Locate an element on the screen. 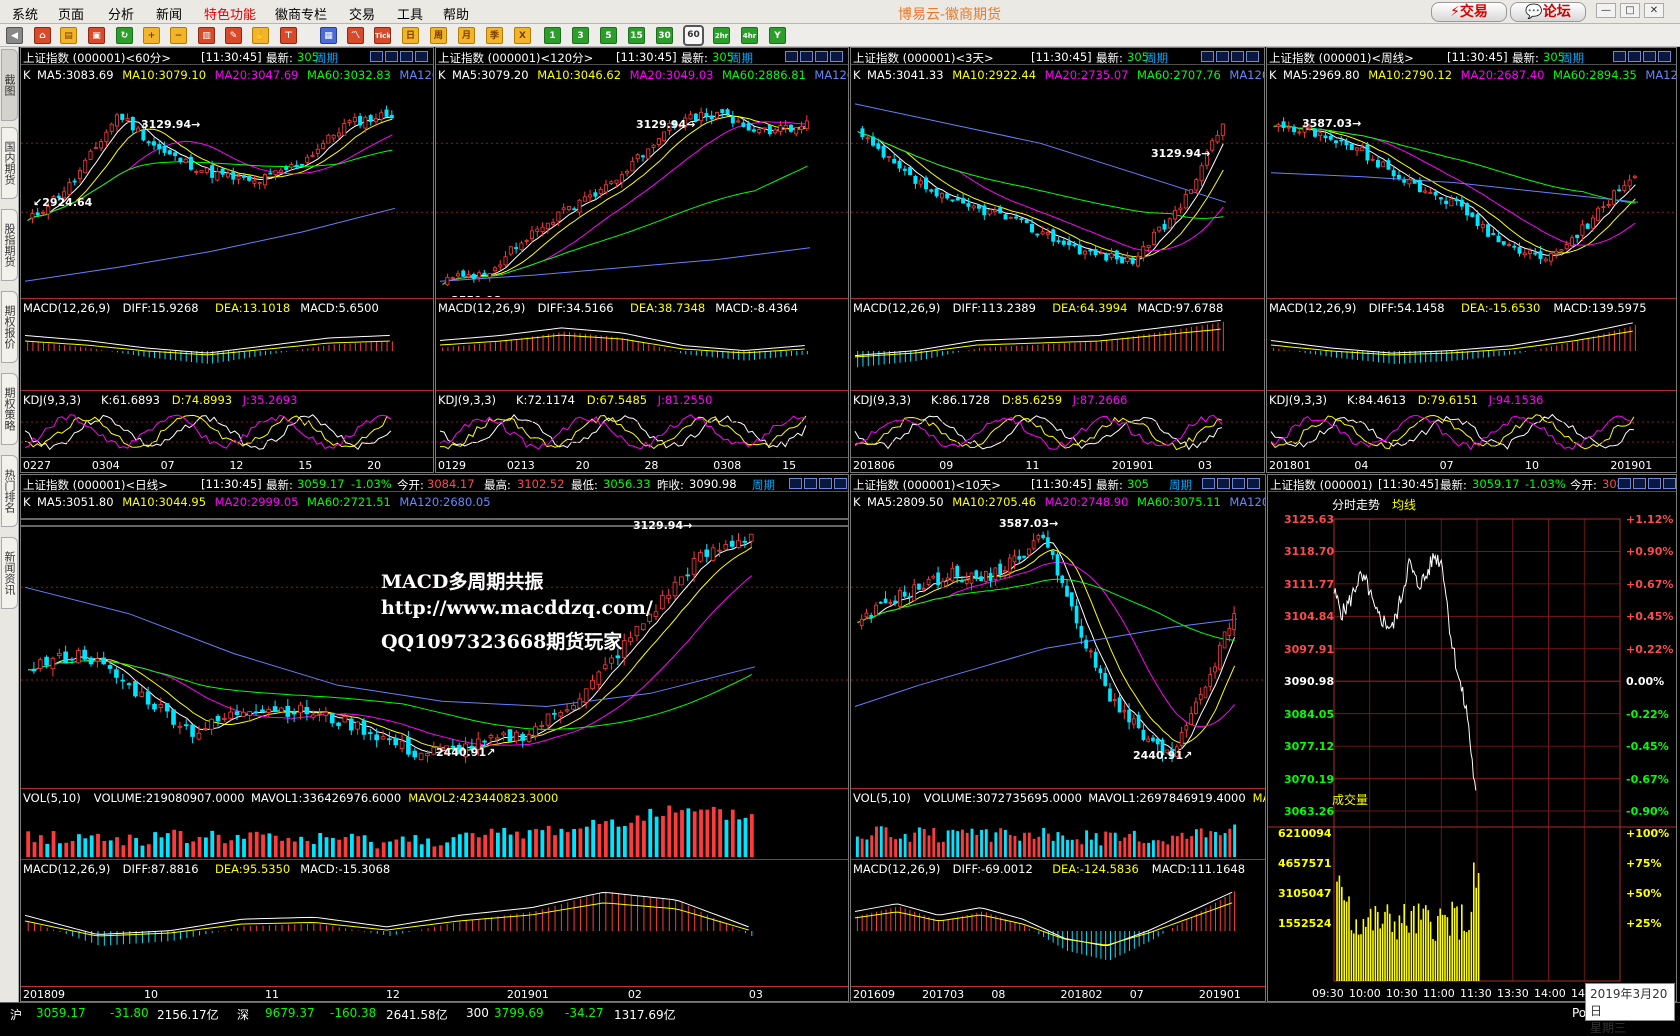  back-icon: ◀ is located at coordinates (14, 35).